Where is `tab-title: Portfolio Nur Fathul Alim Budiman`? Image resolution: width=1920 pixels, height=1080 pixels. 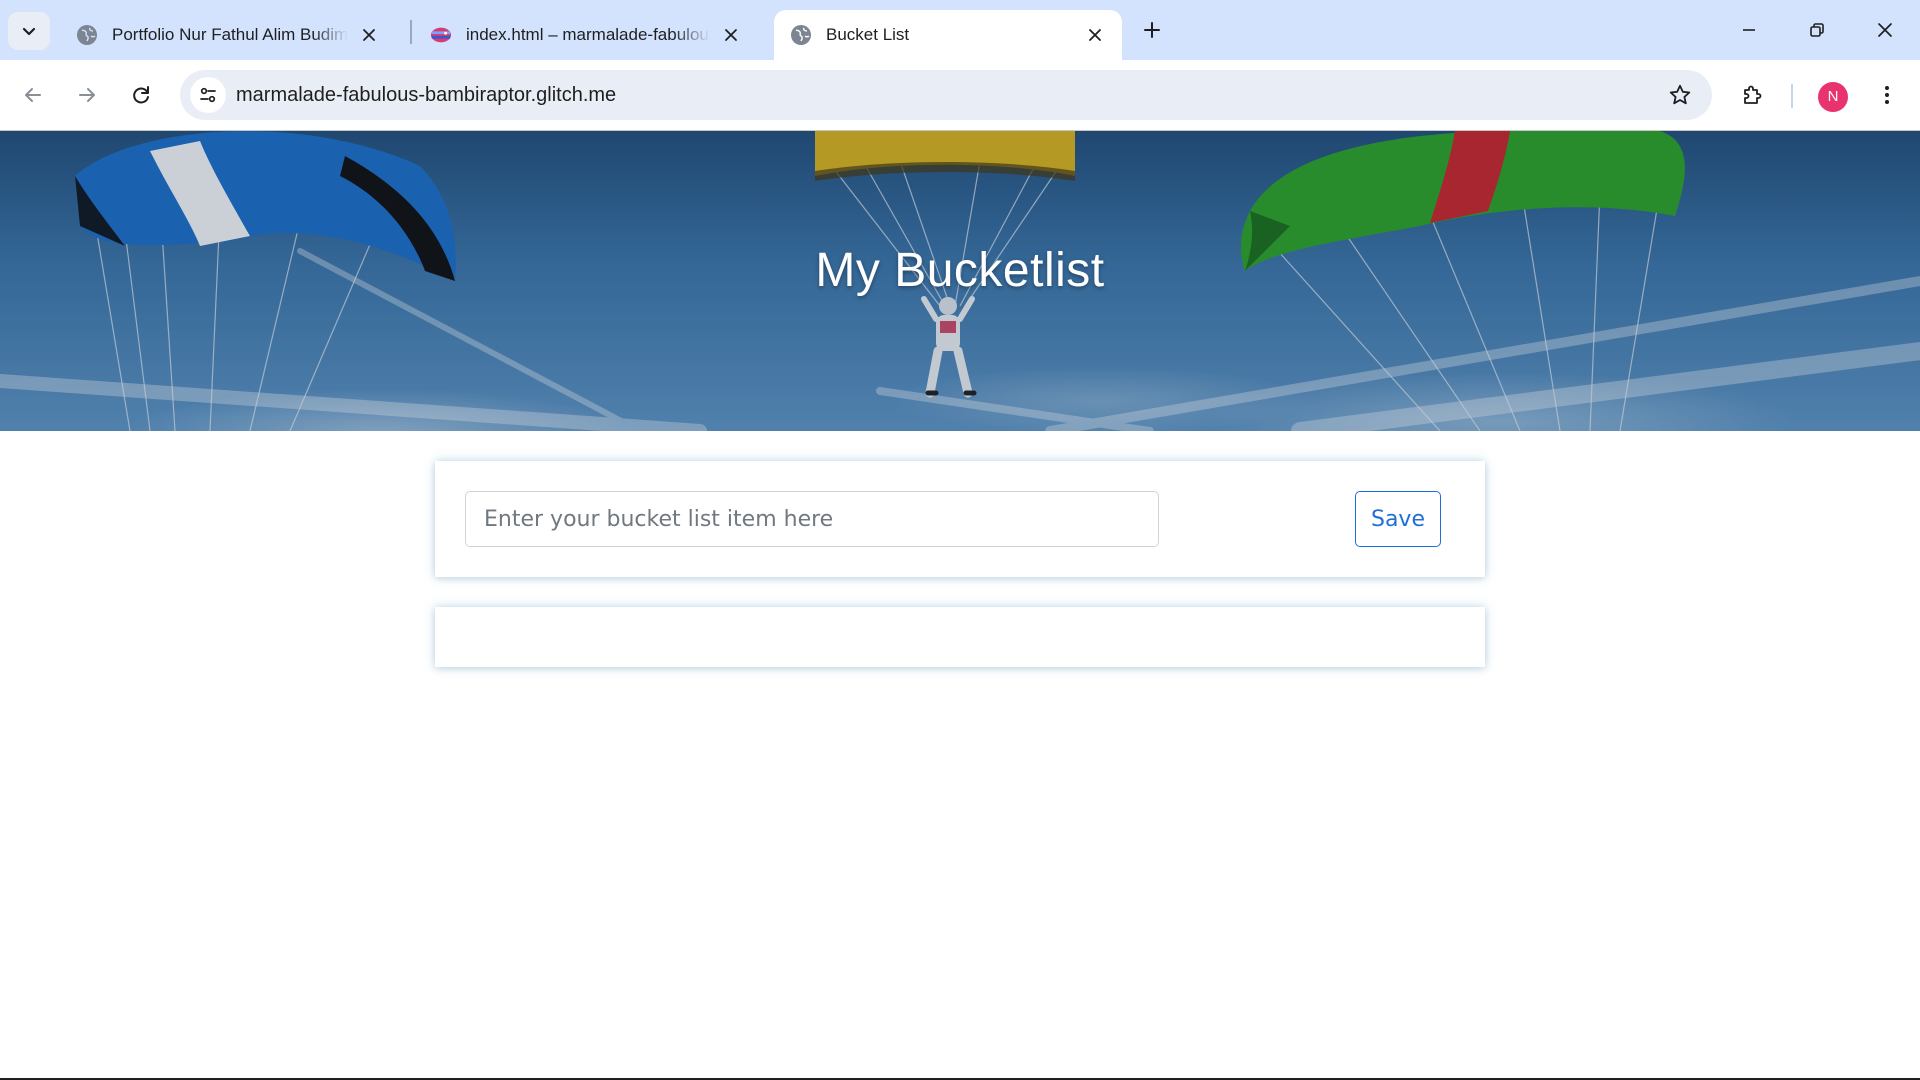
tab-title: Portfolio Nur Fathul Alim Budiman is located at coordinates (230, 34).